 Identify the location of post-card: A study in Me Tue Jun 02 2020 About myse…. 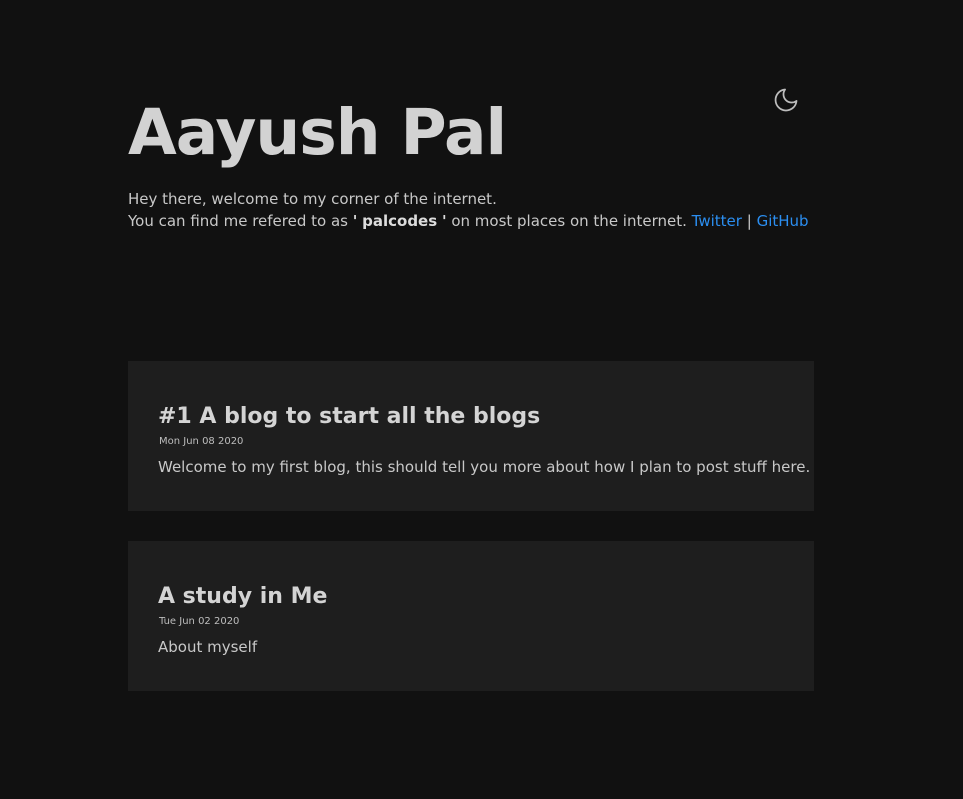
(471, 616).